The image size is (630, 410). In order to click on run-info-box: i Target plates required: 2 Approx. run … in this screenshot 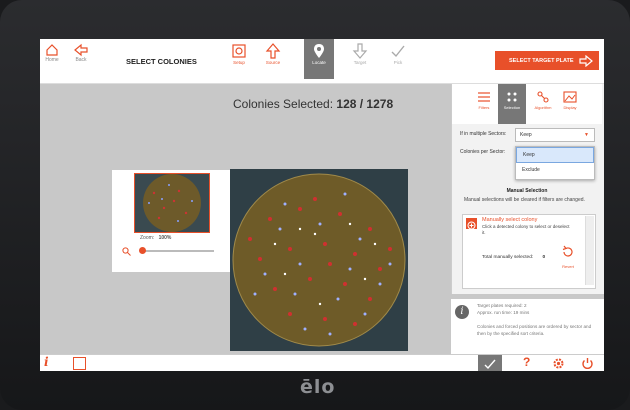, I will do `click(527, 326)`.